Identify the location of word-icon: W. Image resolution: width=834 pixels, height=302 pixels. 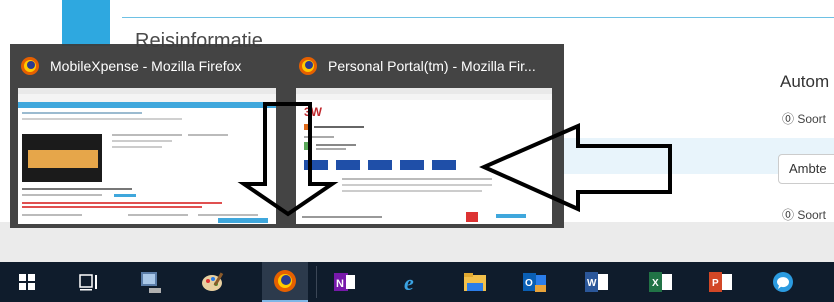
(597, 282).